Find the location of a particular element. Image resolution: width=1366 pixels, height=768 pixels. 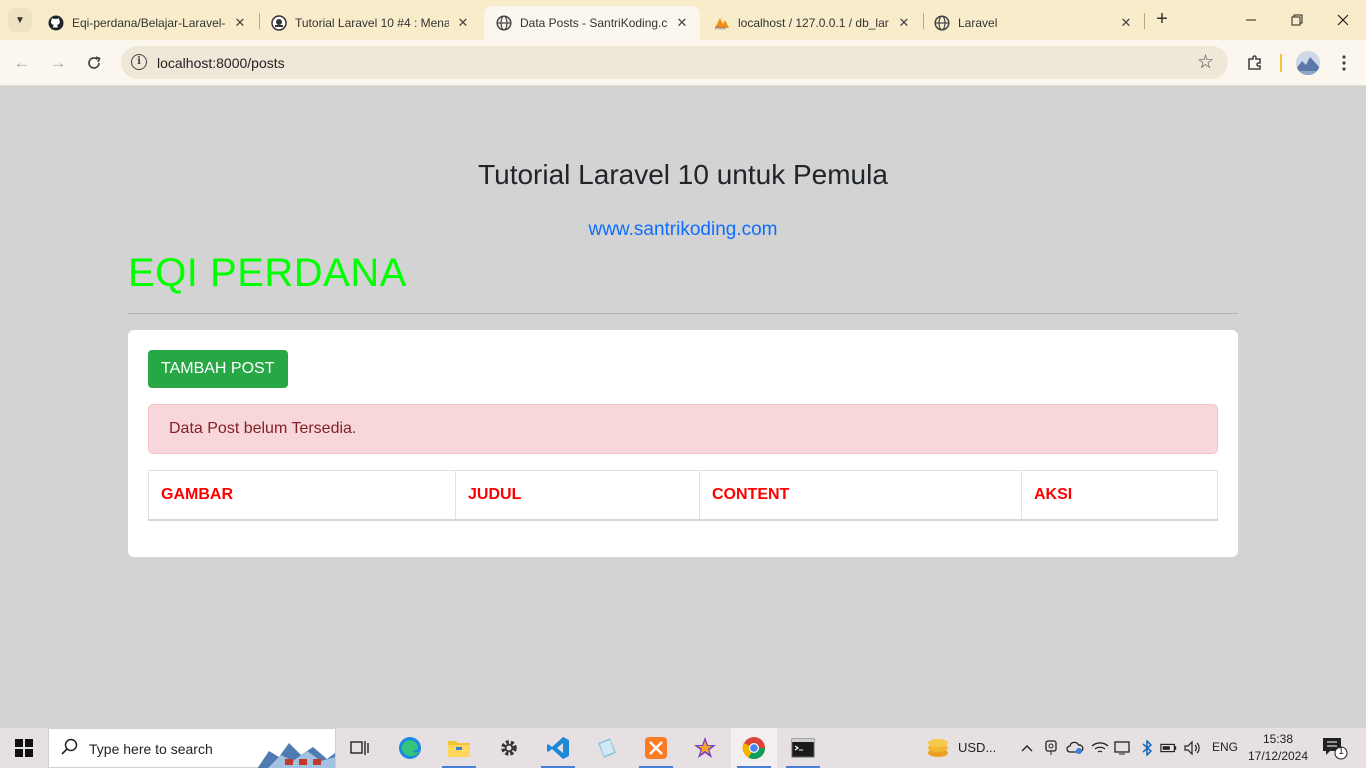

clock-time: 15:38 is located at coordinates (1278, 739).